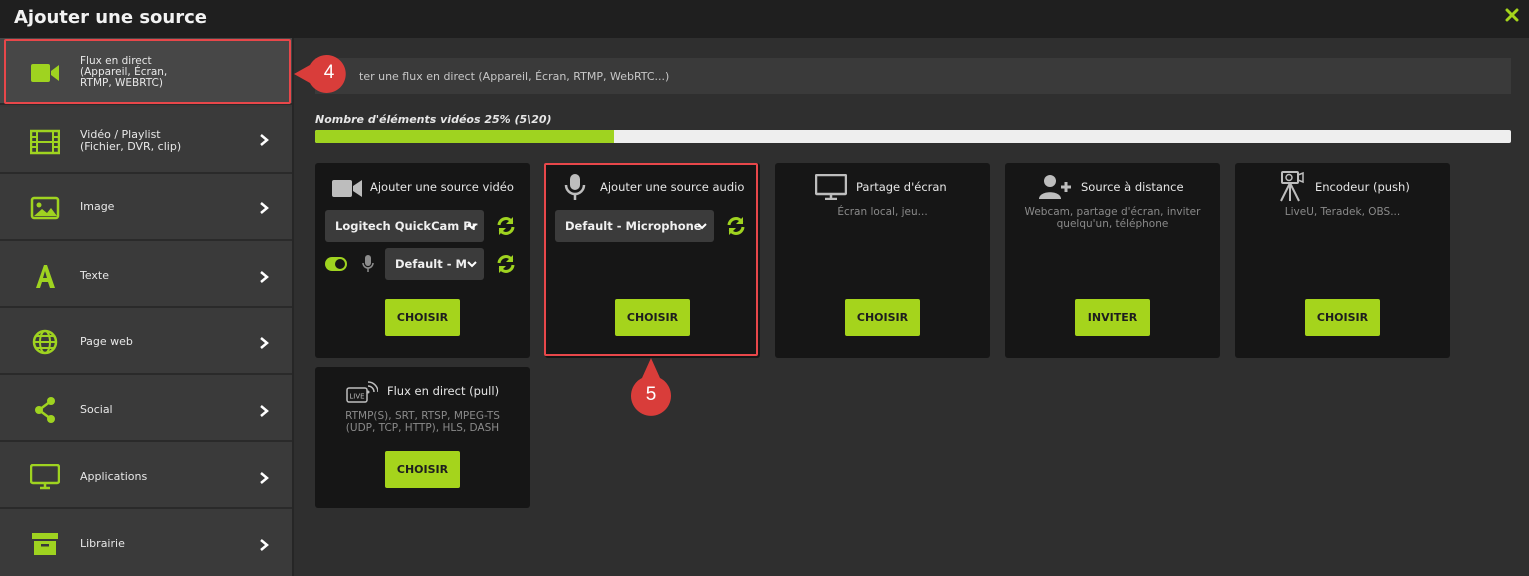  What do you see at coordinates (96, 409) in the screenshot?
I see `sidebar-item-label: Social` at bounding box center [96, 409].